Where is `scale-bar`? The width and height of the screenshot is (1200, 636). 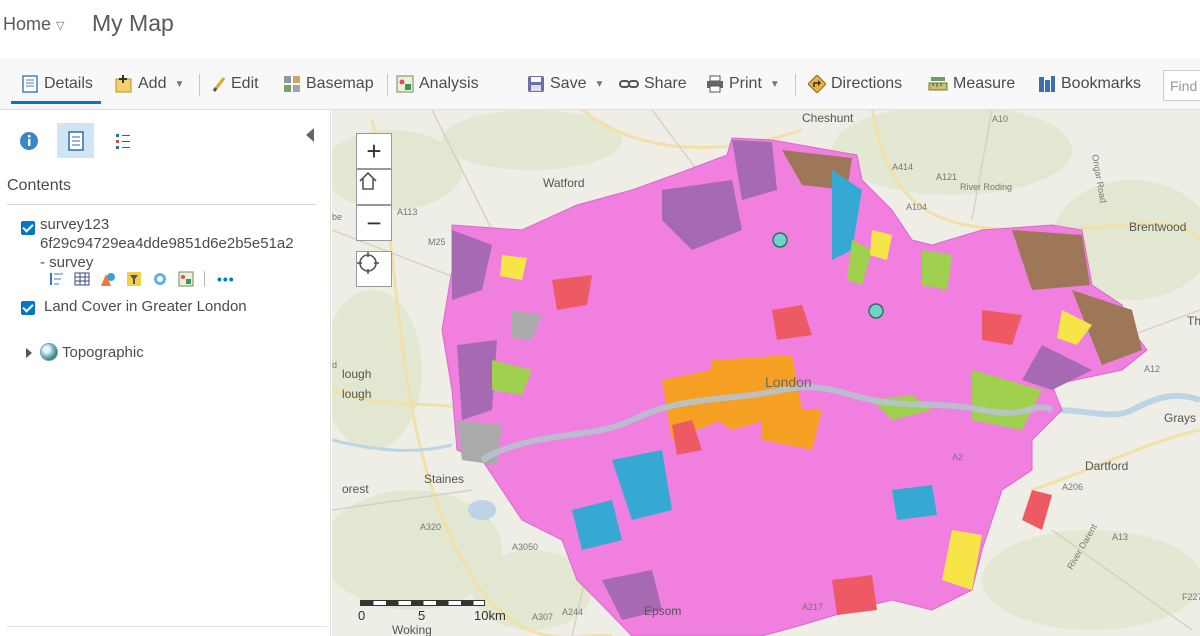 scale-bar is located at coordinates (422, 603).